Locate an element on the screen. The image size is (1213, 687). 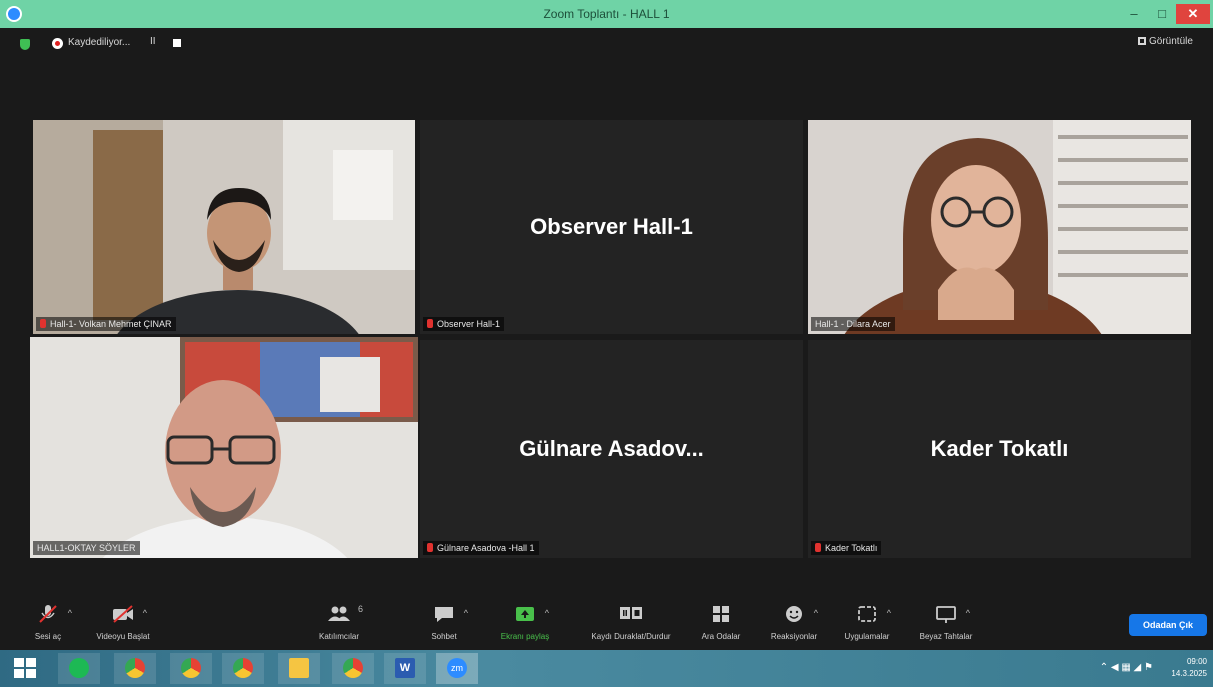
pause-stop-label: Kaydı Duraklat/Durdur is located at coordinates (631, 636).